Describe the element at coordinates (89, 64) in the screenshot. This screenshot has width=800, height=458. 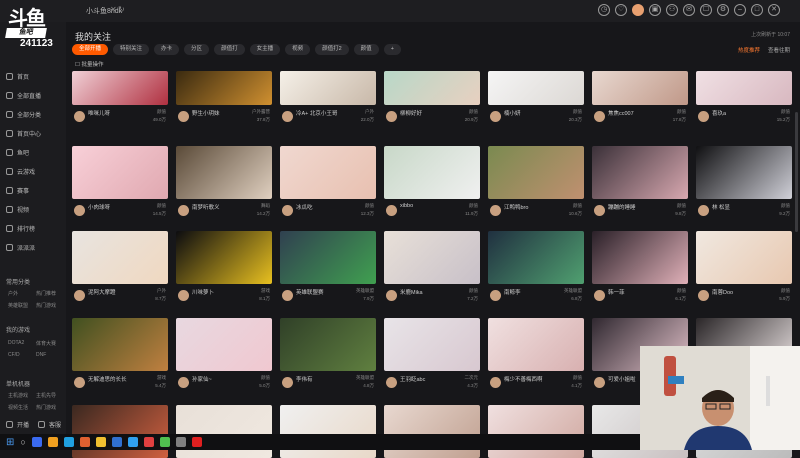
I see `batch-operate-button: ☐ 批量操作` at that location.